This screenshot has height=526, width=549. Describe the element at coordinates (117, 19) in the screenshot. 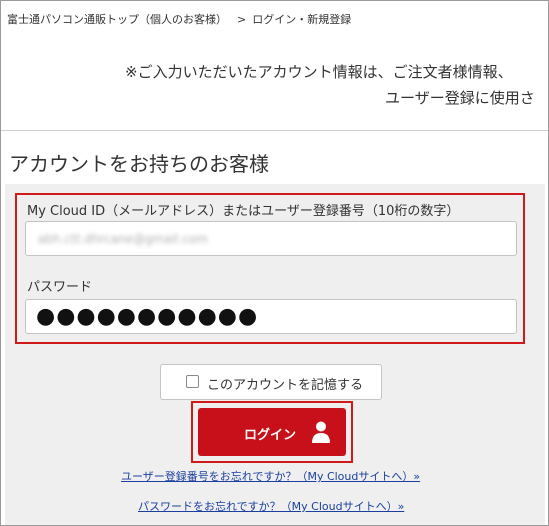

I see `breadcrumb-home-link: 富士通パソコン通販トップ（個人のお客様）` at that location.